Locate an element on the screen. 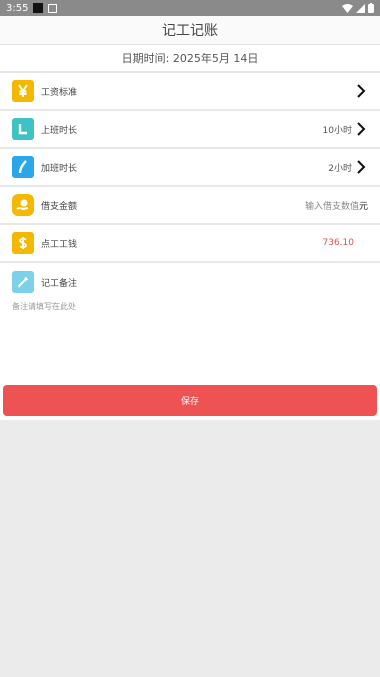 The image size is (380, 677). clock-l-icon is located at coordinates (23, 129).